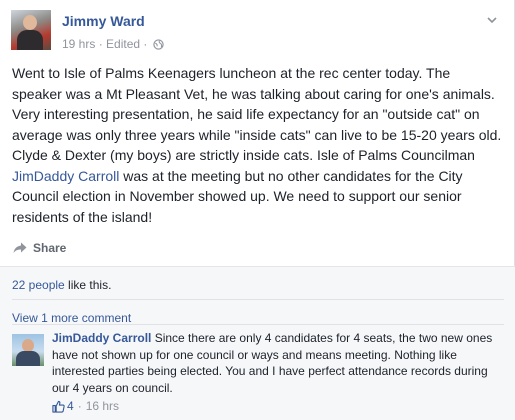  Describe the element at coordinates (30, 22) in the screenshot. I see `avatar-head` at that location.